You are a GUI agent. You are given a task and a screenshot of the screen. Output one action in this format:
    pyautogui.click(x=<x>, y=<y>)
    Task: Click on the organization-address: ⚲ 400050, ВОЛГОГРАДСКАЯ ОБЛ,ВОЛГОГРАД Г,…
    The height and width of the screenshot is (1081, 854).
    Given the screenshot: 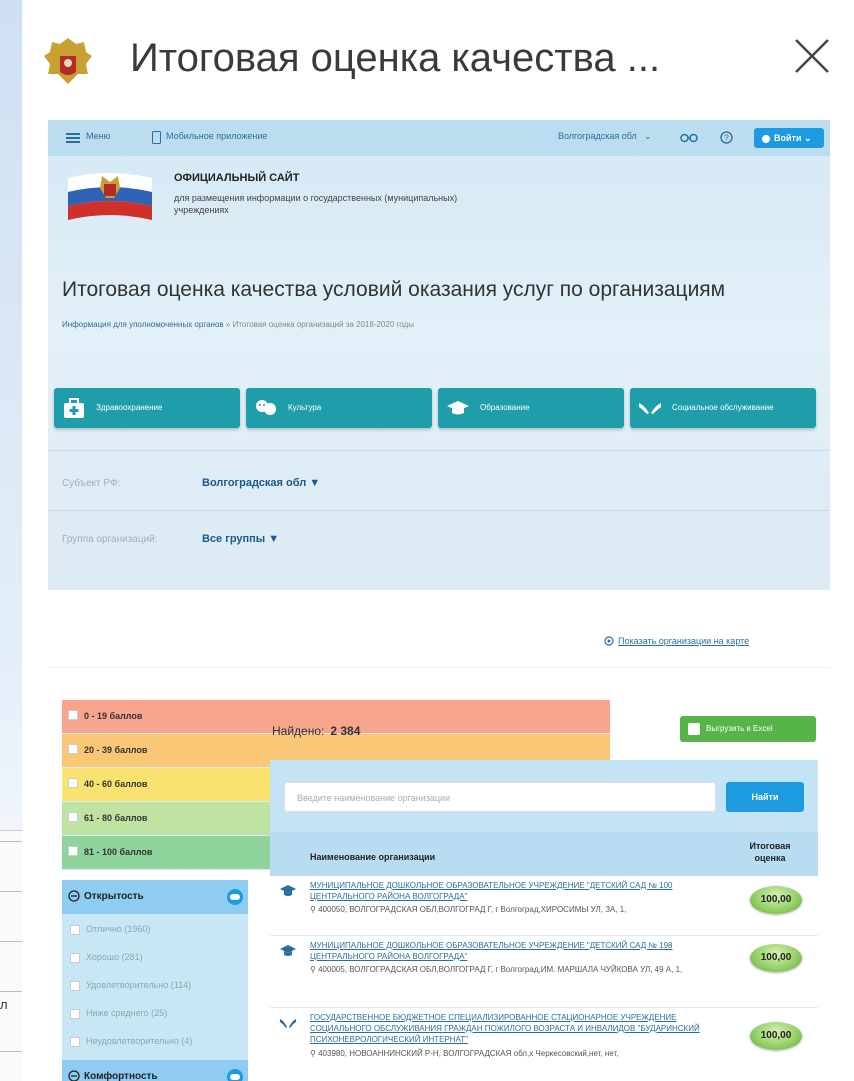 What is the action you would take?
    pyautogui.click(x=468, y=909)
    